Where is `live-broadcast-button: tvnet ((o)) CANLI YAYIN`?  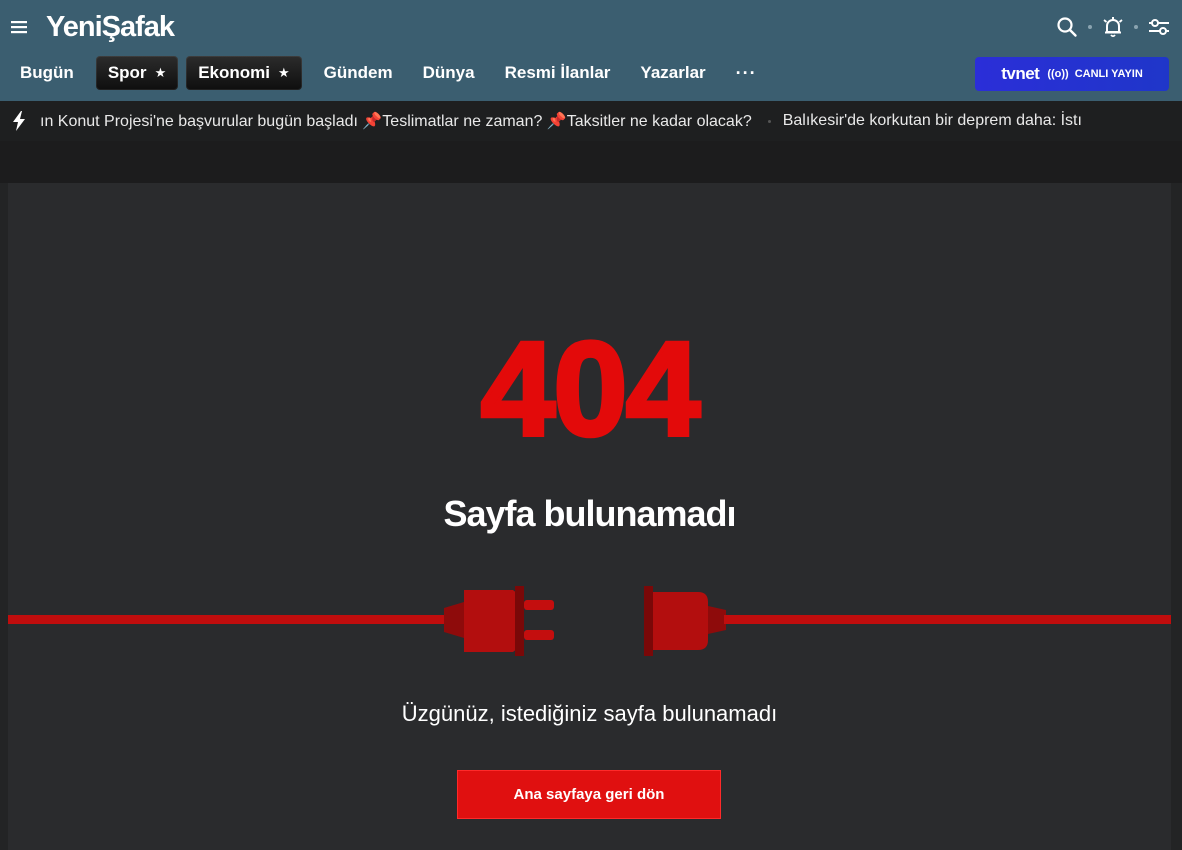
live-broadcast-button: tvnet ((o)) CANLI YAYIN is located at coordinates (1072, 74).